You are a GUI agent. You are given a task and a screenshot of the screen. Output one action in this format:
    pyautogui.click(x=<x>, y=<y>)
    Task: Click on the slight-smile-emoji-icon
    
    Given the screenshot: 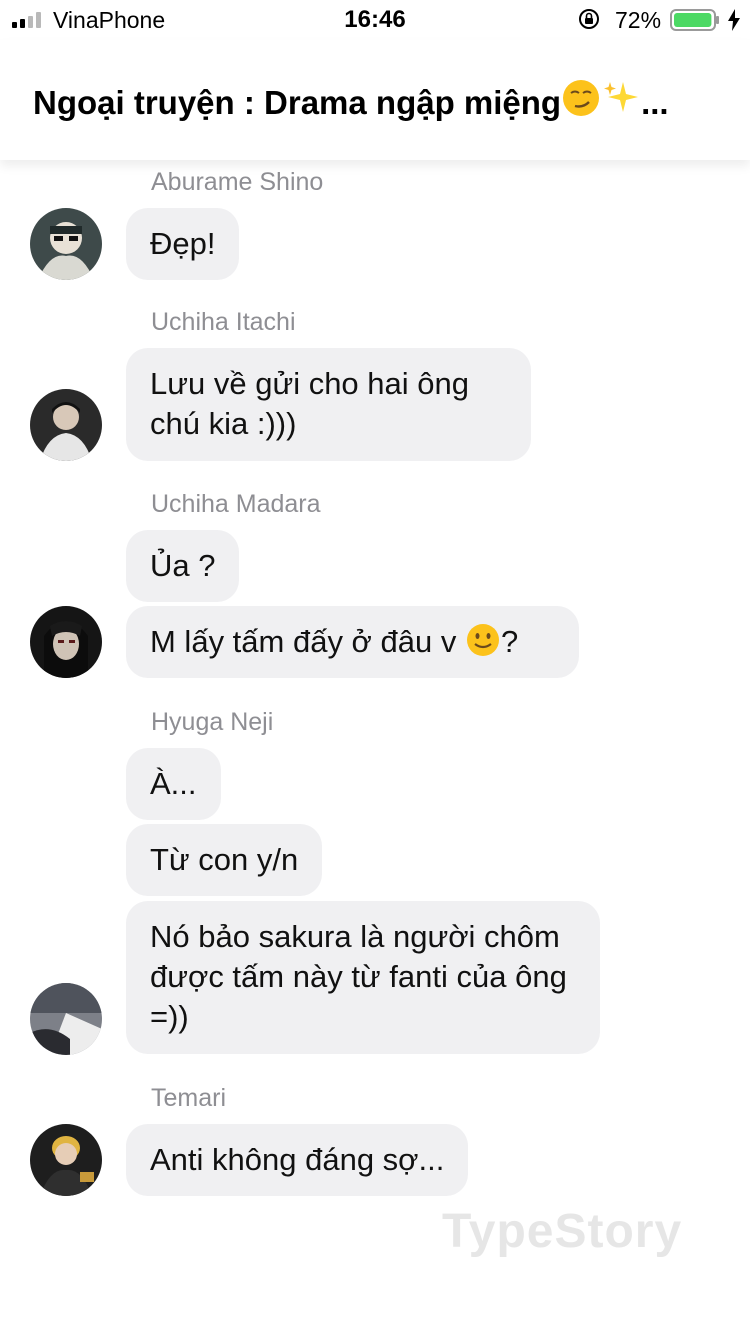 What is the action you would take?
    pyautogui.click(x=482, y=640)
    